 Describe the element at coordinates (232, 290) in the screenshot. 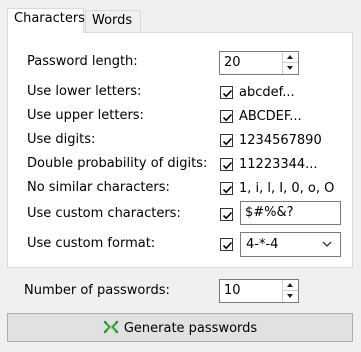

I see `number-of-passwords-value: 10` at that location.